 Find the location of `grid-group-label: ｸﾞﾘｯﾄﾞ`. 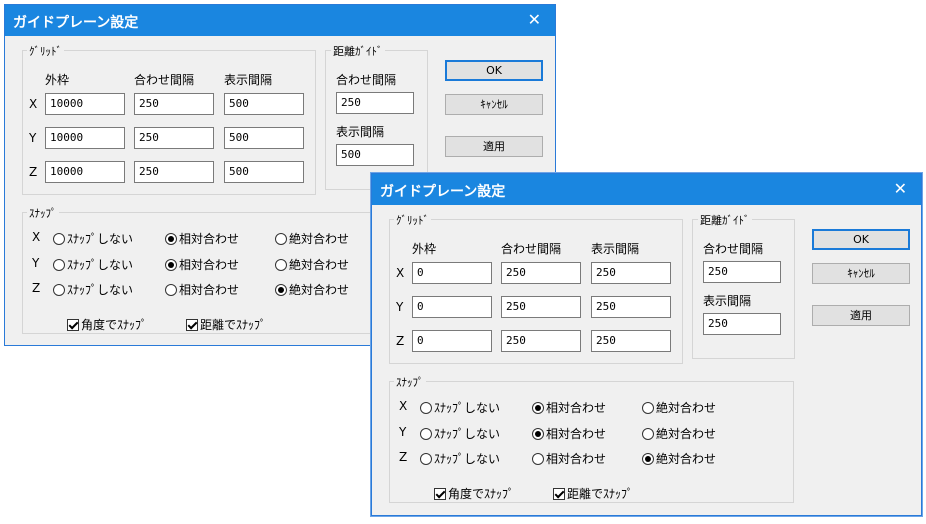

grid-group-label: ｸﾞﾘｯﾄﾞ is located at coordinates (412, 220).